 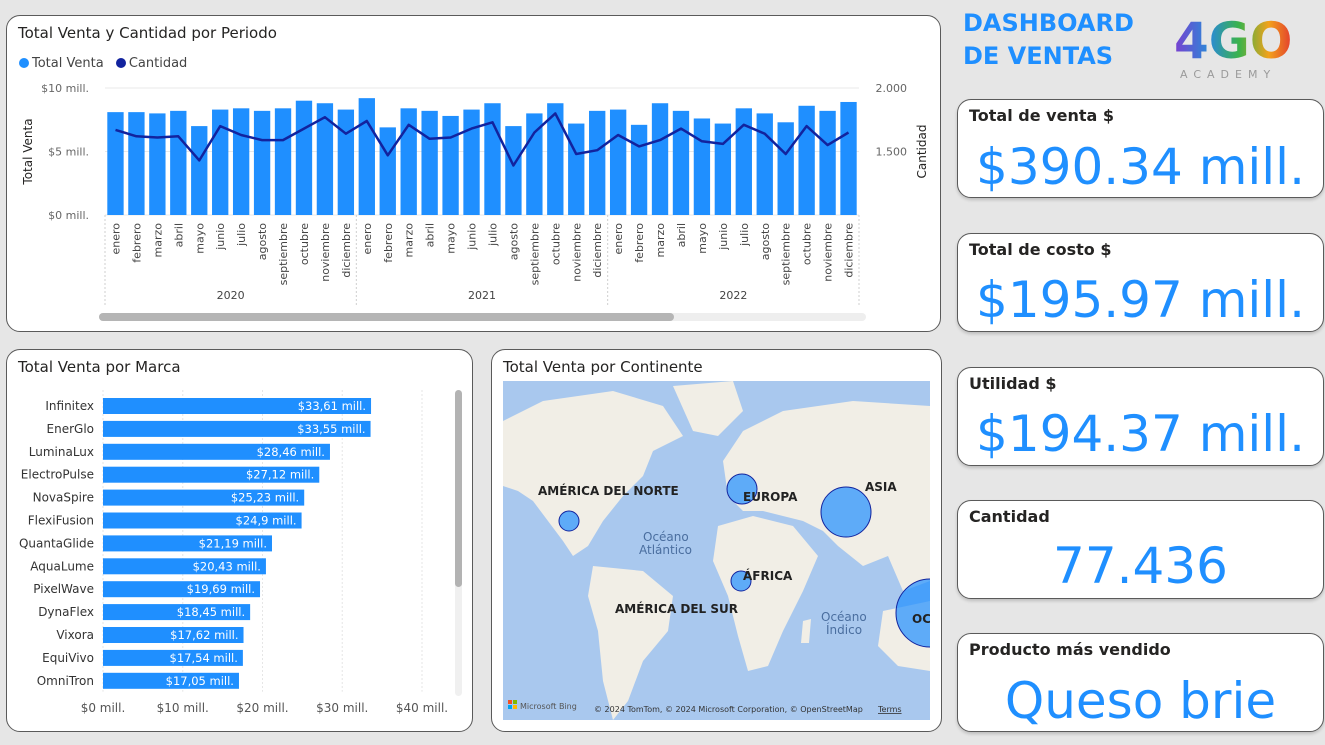 What do you see at coordinates (1140, 167) in the screenshot?
I see `kpi-value: $390.34 mill.` at bounding box center [1140, 167].